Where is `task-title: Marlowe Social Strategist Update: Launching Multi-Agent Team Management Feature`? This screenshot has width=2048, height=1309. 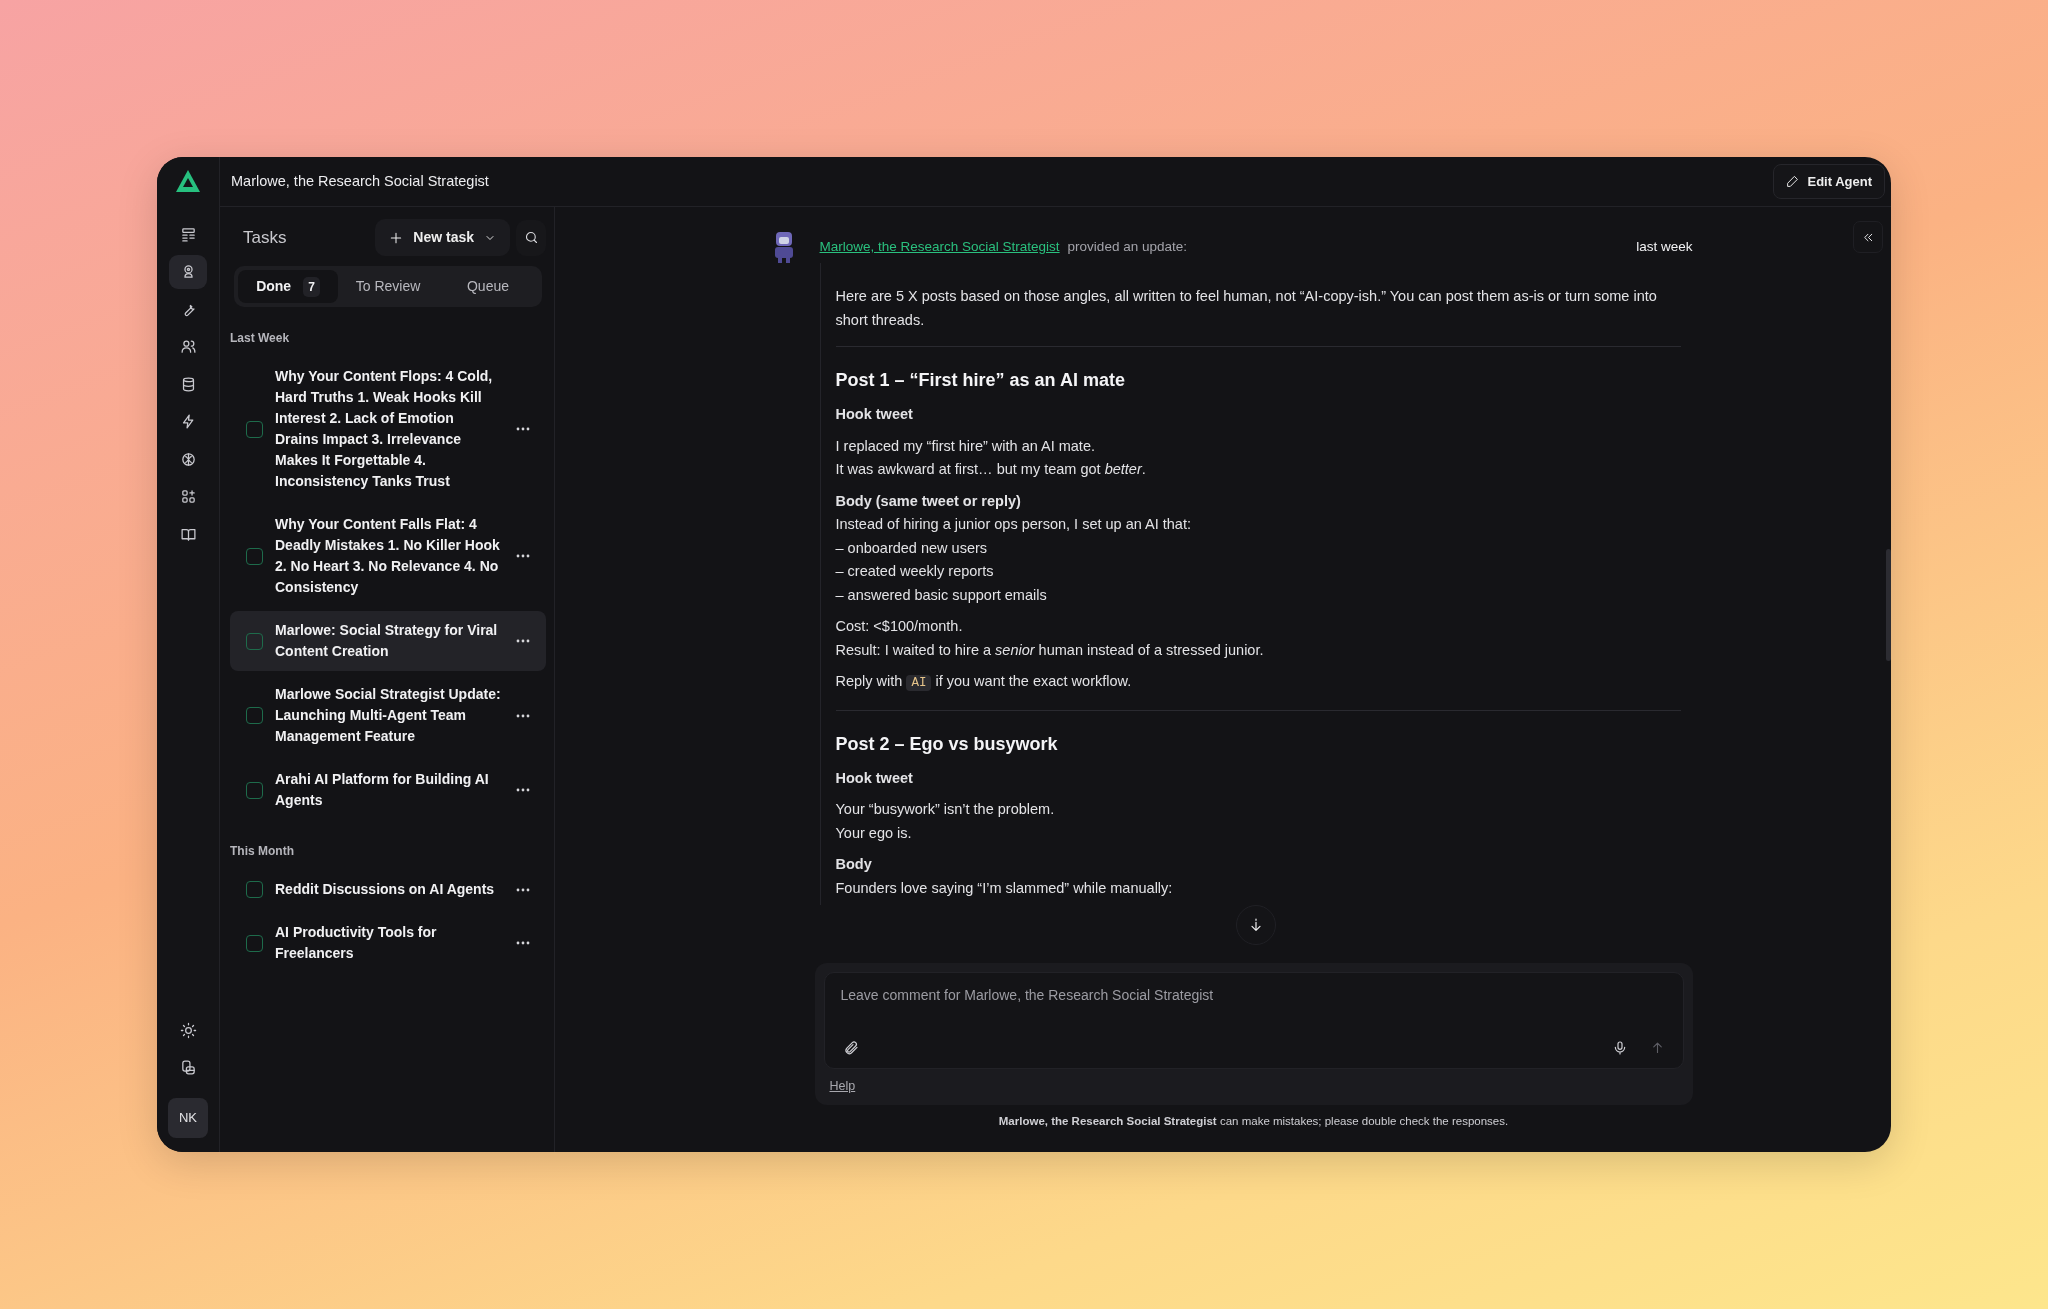
task-title: Marlowe Social Strategist Update: Launching Multi-Agent Team Management Feature is located at coordinates (388, 715).